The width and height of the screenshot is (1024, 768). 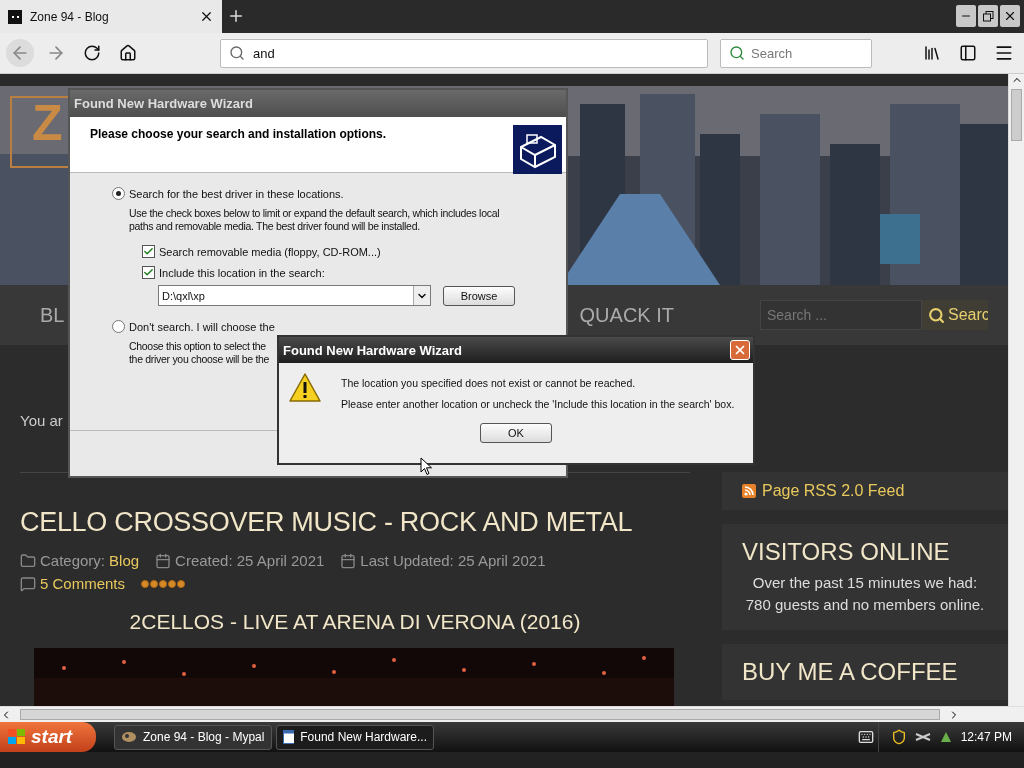 What do you see at coordinates (489, 383) in the screenshot?
I see `alert-message: The location you specified does not exist or cannot be reached.` at bounding box center [489, 383].